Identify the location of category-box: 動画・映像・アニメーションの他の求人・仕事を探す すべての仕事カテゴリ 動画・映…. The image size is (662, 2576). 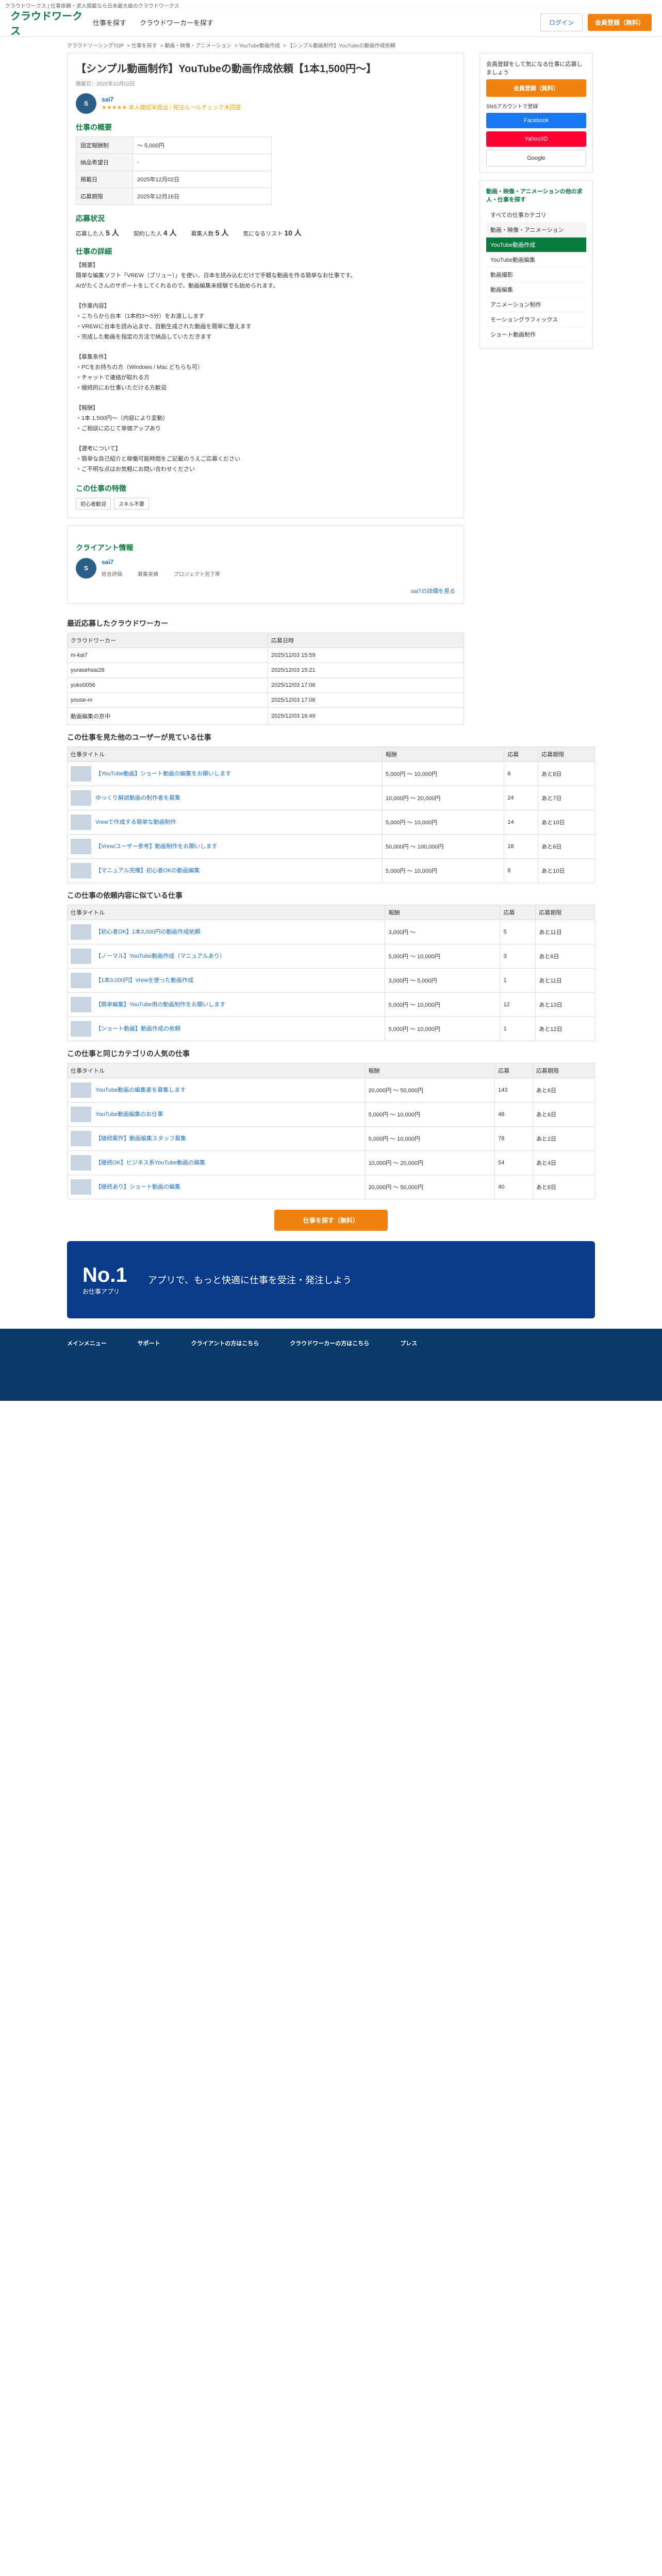
(536, 264).